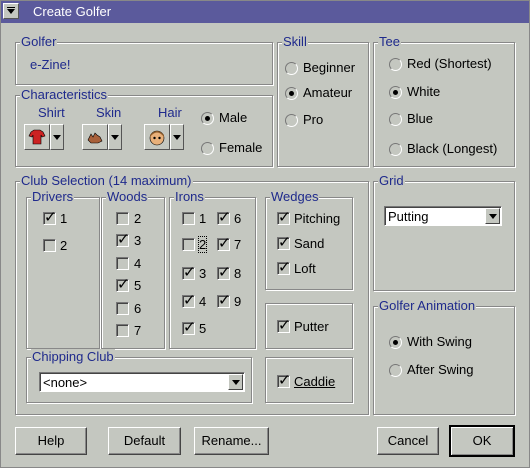 Image resolution: width=530 pixels, height=468 pixels. Describe the element at coordinates (395, 342) in the screenshot. I see `with-swing-radio` at that location.